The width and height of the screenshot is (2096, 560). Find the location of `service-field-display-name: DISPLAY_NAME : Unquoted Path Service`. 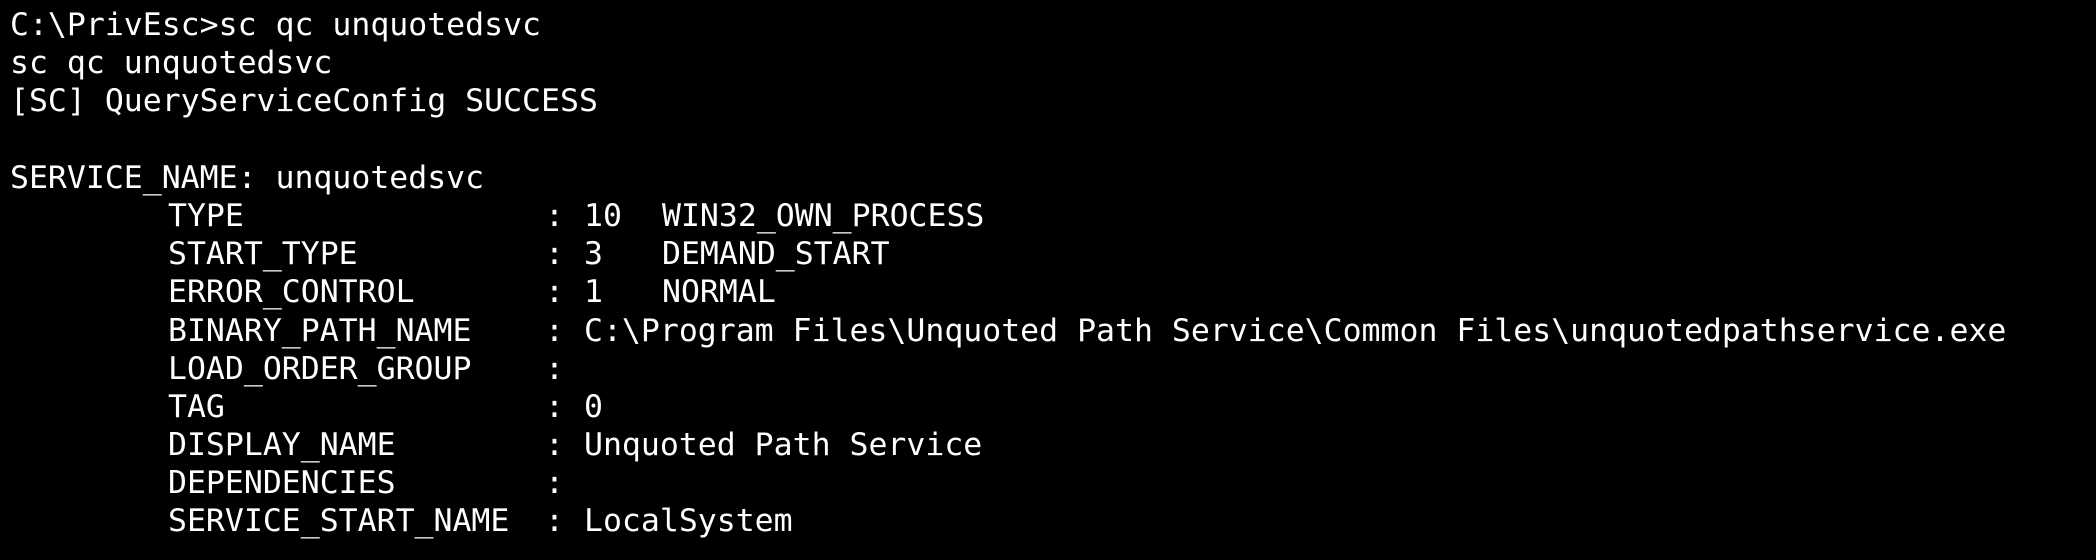

service-field-display-name: DISPLAY_NAME : Unquoted Path Service is located at coordinates (1053, 445).